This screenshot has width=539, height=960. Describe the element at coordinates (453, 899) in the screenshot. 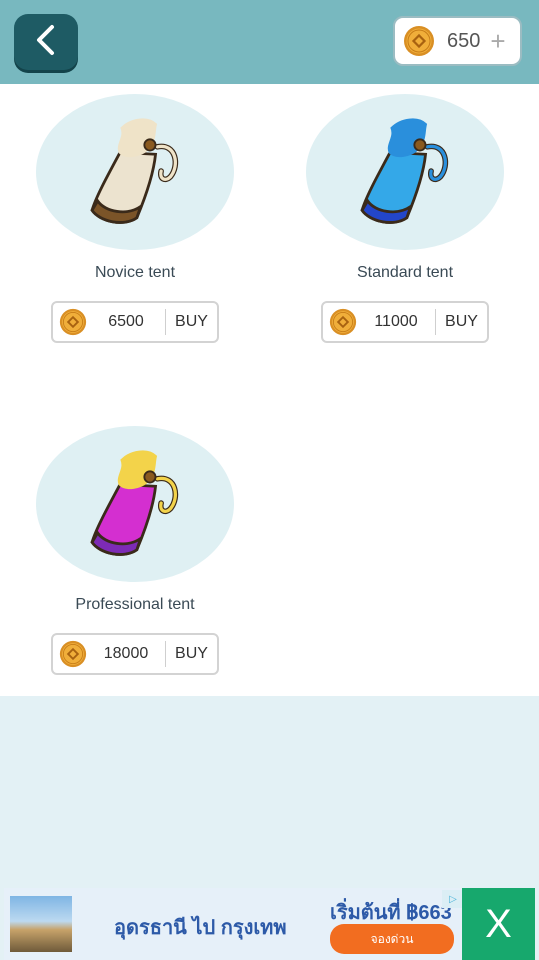

I see `adchoices-icon: ▷` at that location.